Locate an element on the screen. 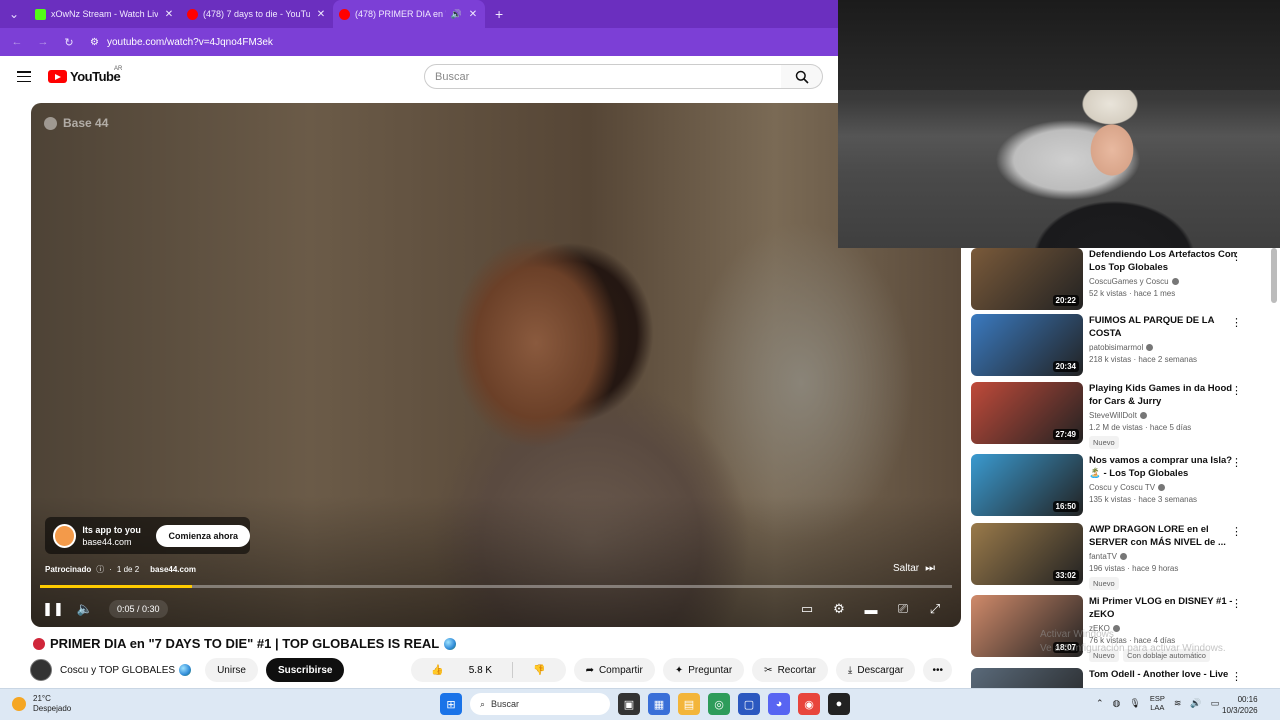  channel-avatar is located at coordinates (41, 670).